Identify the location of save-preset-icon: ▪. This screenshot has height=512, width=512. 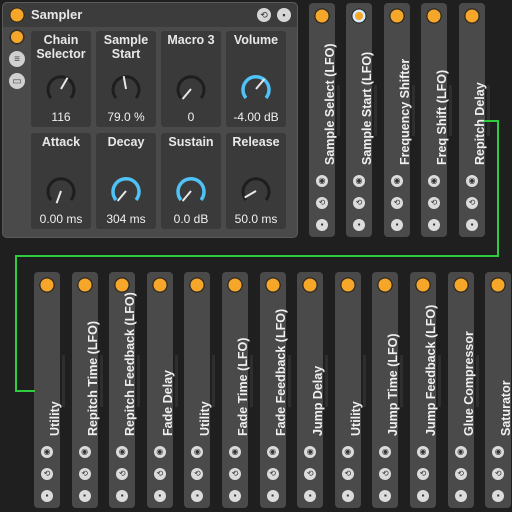
(284, 15).